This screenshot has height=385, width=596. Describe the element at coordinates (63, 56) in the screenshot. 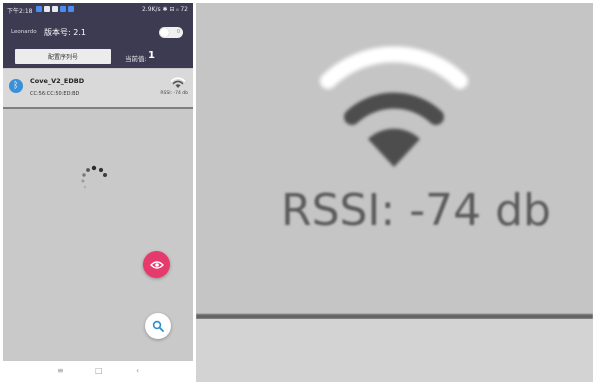

I see `config-serial-button: 配置序列号` at that location.